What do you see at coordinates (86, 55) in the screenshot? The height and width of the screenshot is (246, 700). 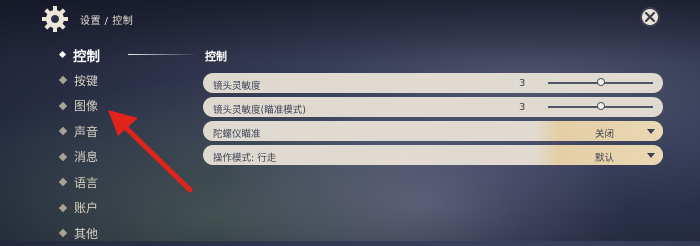 I see `sidebar-item-label: 控制` at bounding box center [86, 55].